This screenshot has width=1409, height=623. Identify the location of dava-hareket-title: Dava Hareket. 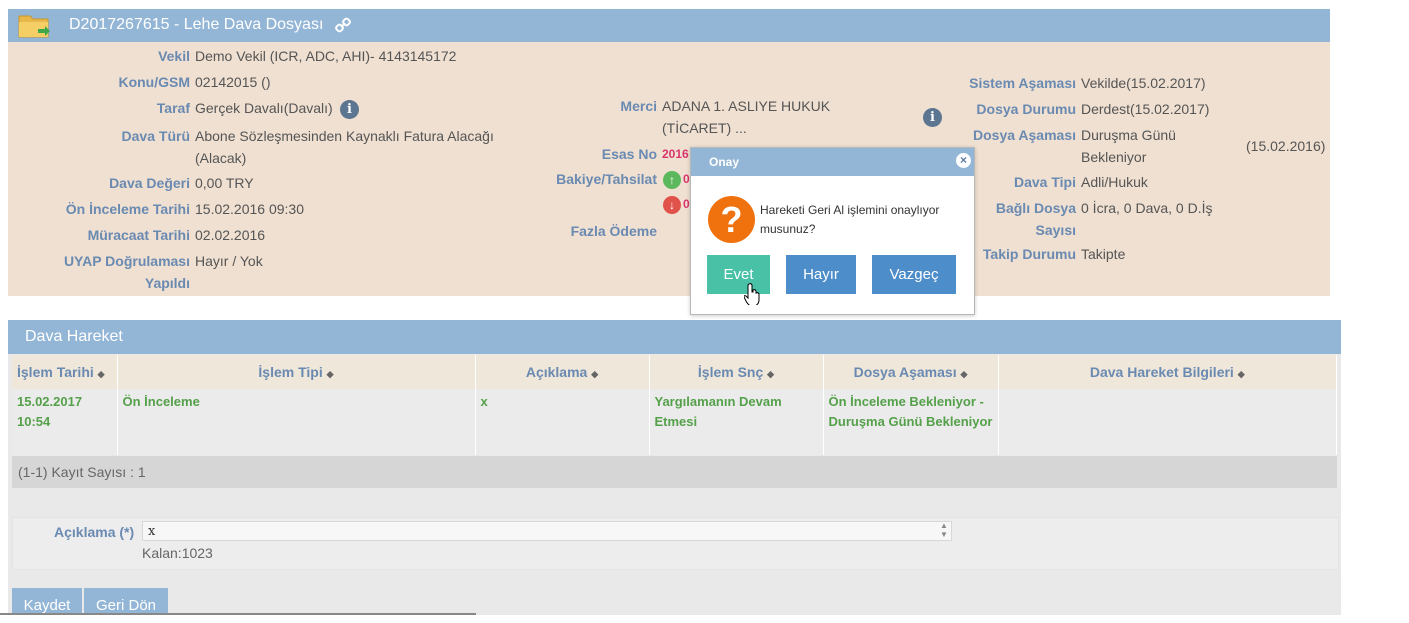
(74, 336).